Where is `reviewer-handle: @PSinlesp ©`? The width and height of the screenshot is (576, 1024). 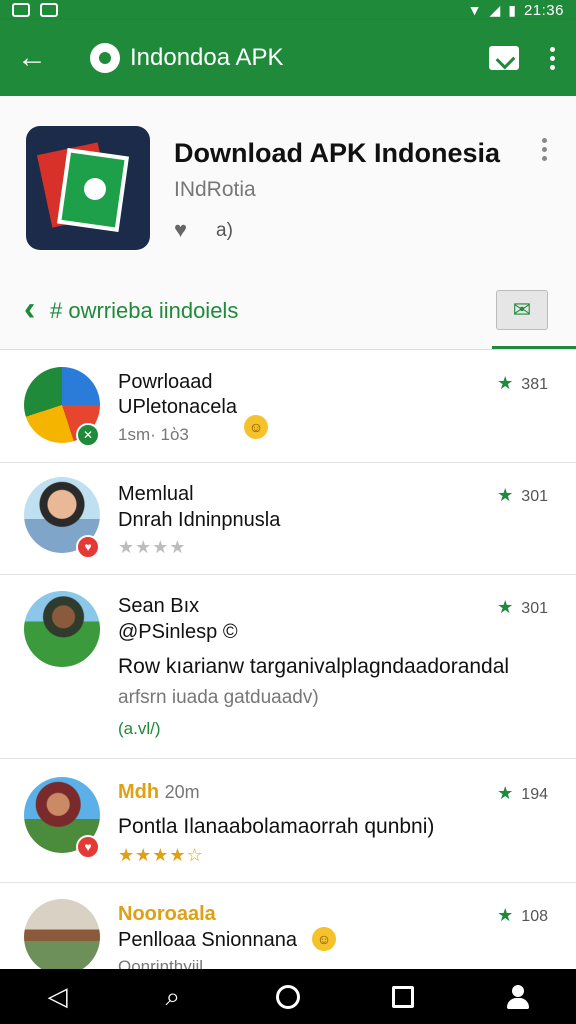
reviewer-handle: @PSinlesp © is located at coordinates (178, 632).